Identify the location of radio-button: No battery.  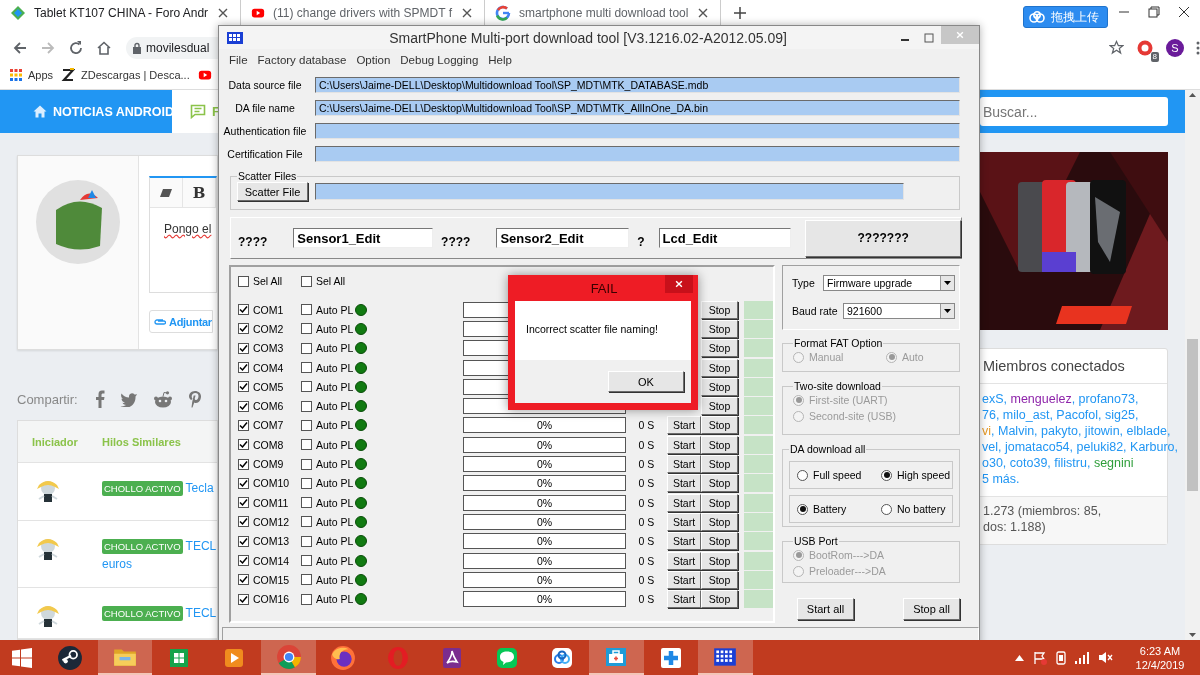
(913, 509).